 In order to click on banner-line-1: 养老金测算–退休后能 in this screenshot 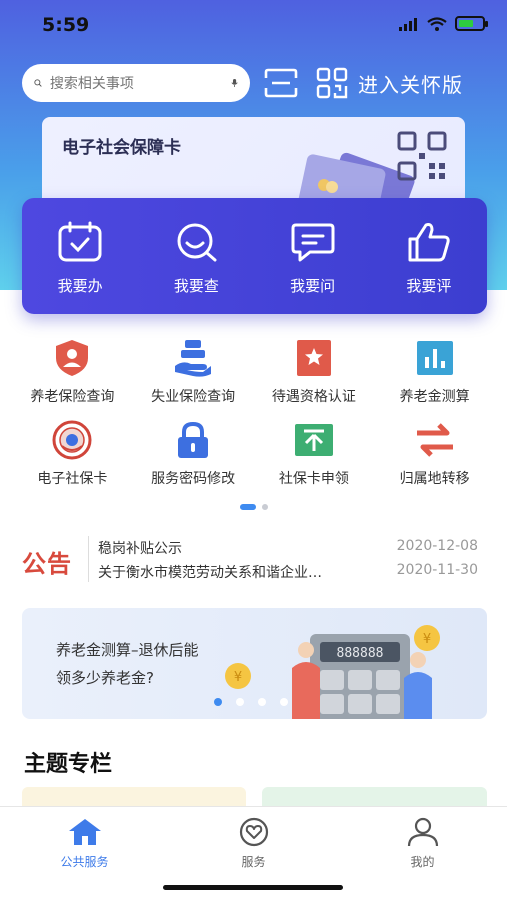, I will do `click(127, 650)`.